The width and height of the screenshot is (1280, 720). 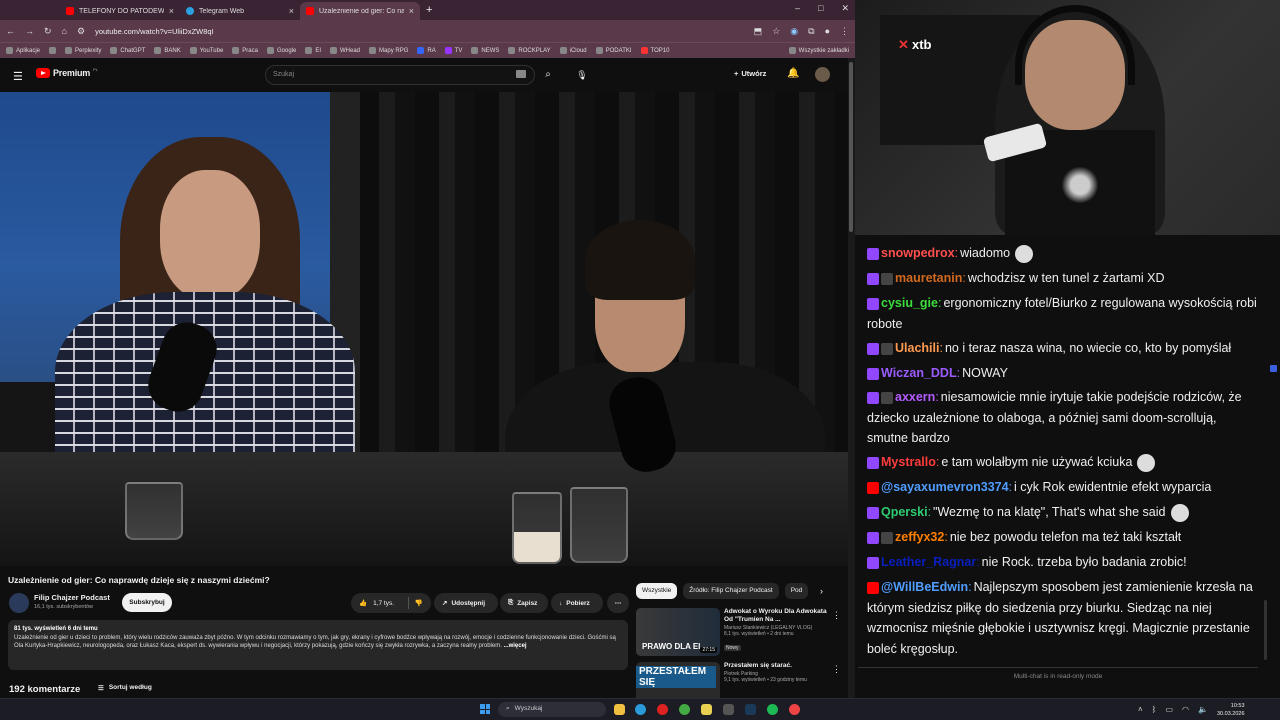 I want to click on page-scrollbar, so click(x=851, y=378).